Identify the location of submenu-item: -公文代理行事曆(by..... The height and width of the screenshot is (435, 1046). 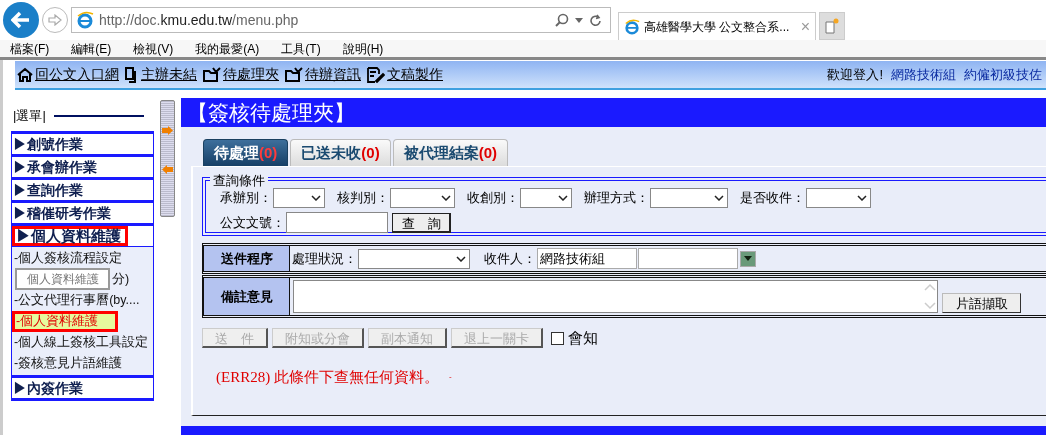
(82, 300).